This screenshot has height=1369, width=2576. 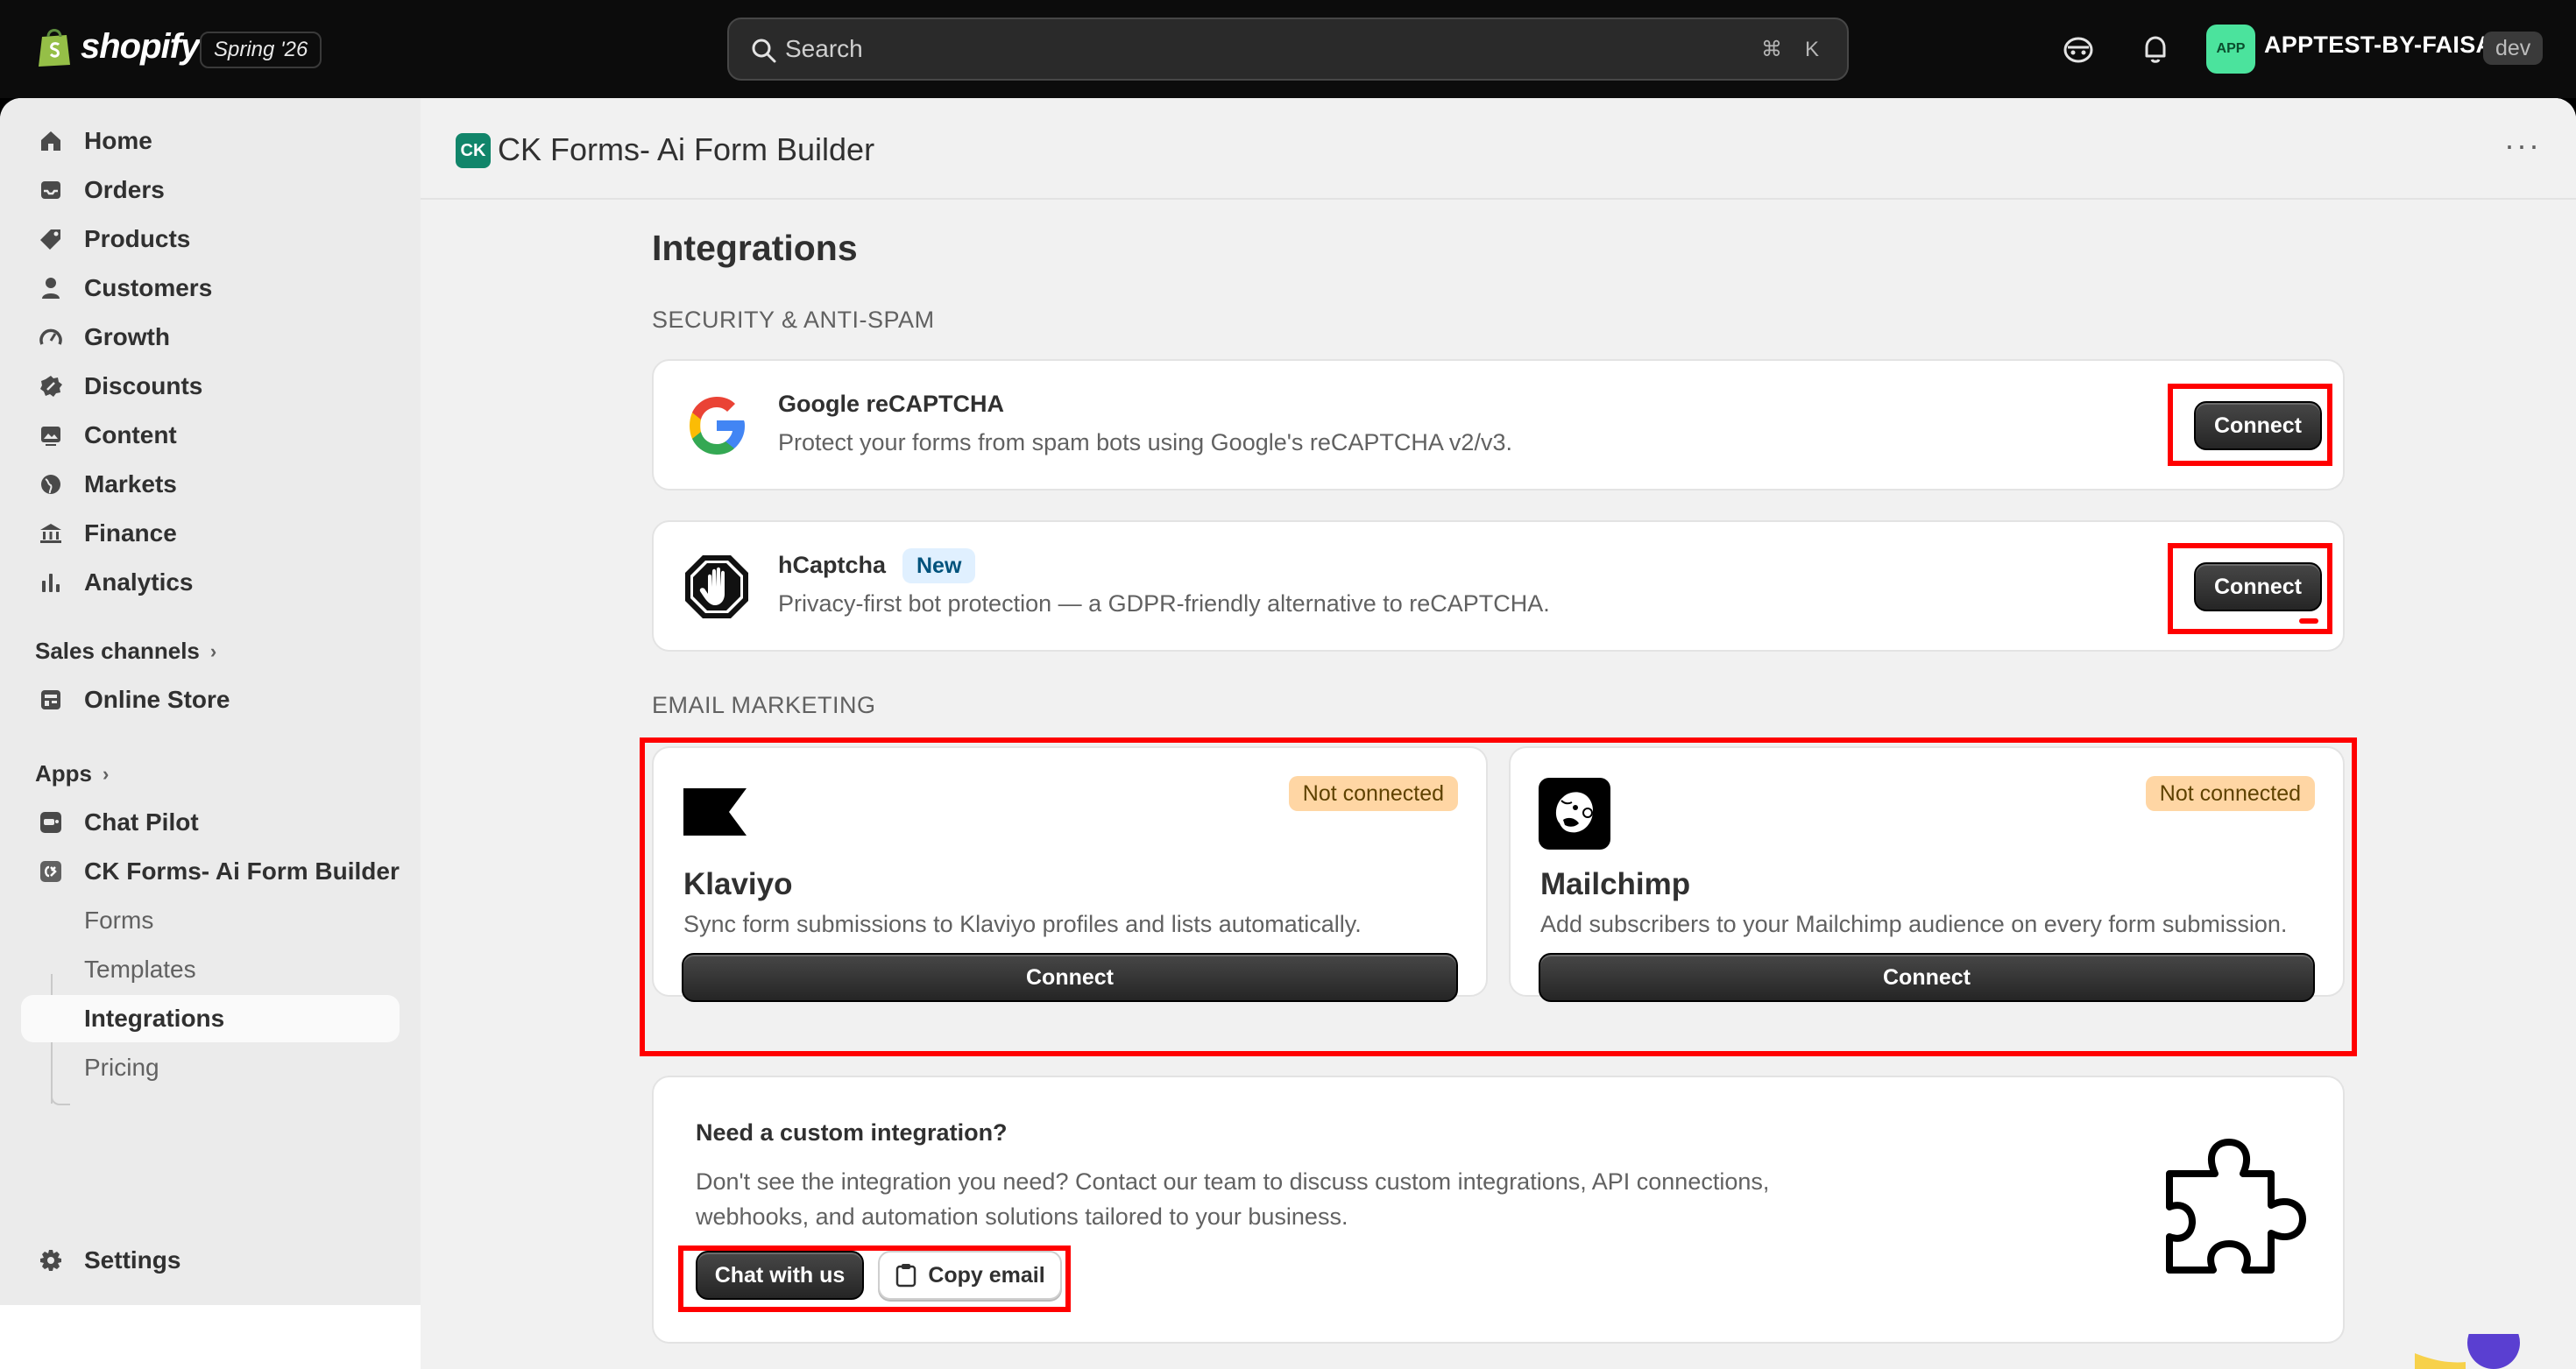 What do you see at coordinates (2522, 145) in the screenshot?
I see `more-actions-button: ···` at bounding box center [2522, 145].